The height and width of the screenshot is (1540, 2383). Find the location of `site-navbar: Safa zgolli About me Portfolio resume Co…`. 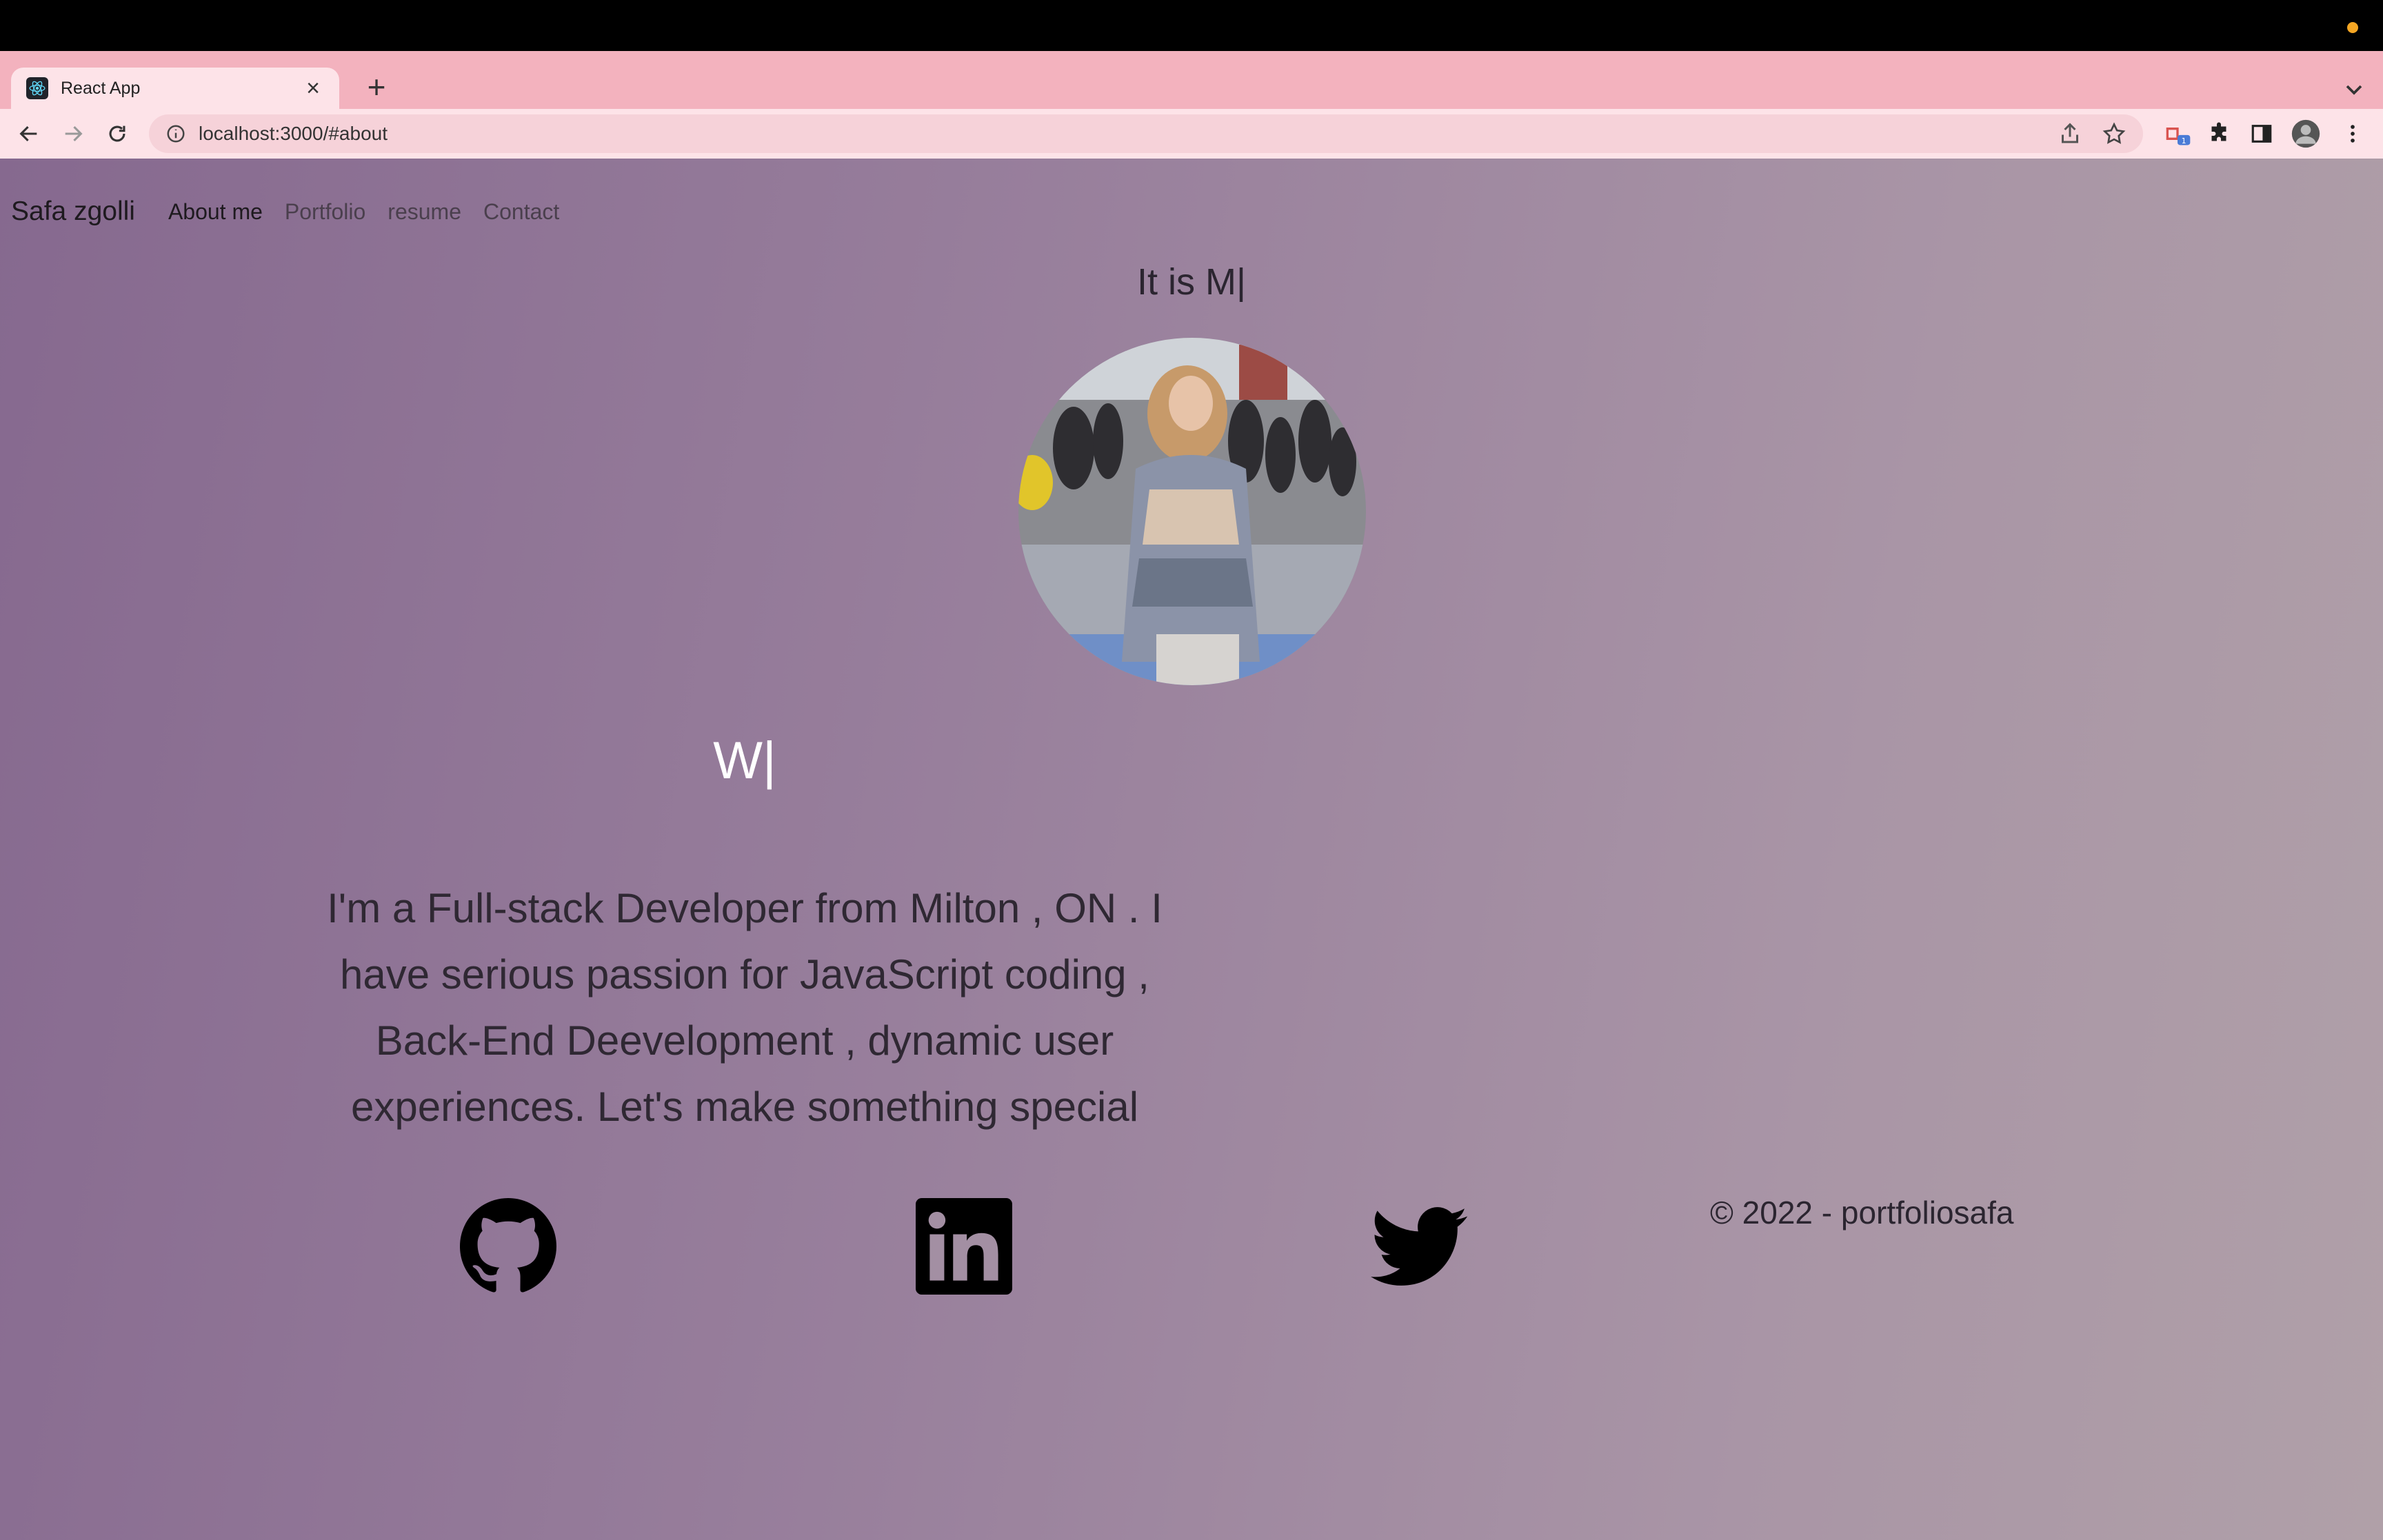

site-navbar: Safa zgolli About me Portfolio resume Co… is located at coordinates (296, 211).